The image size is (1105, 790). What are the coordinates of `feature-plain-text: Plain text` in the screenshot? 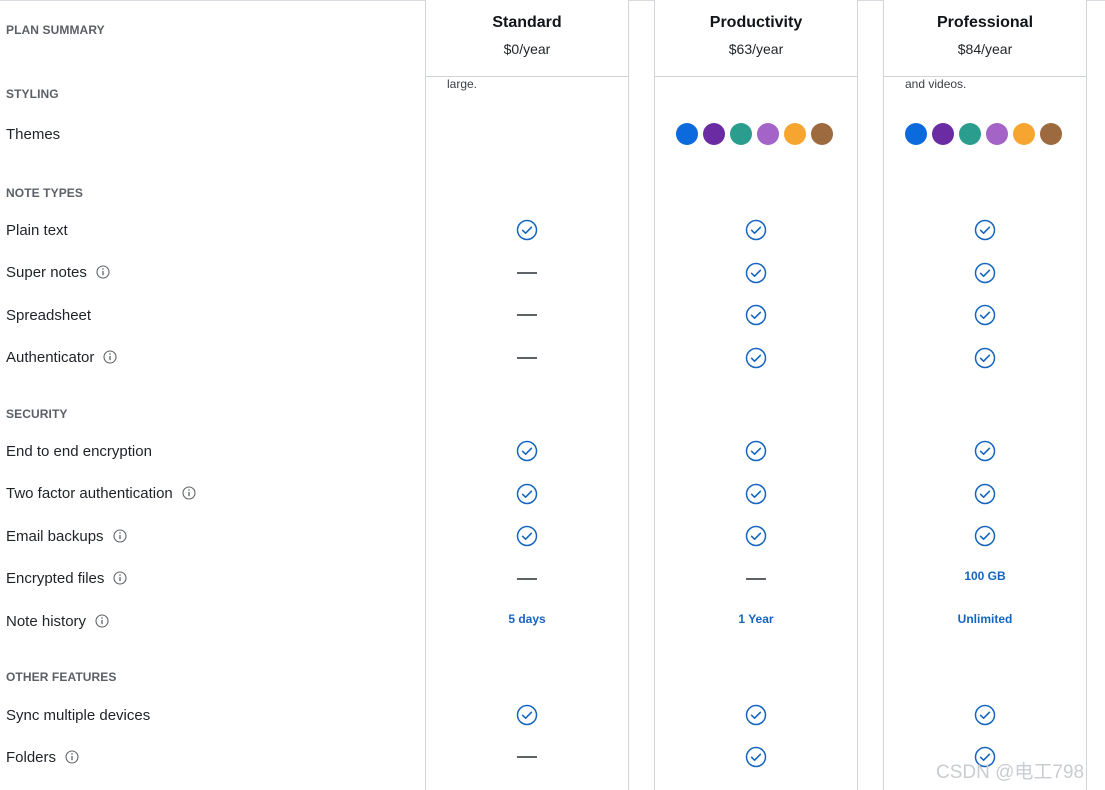 It's located at (37, 230).